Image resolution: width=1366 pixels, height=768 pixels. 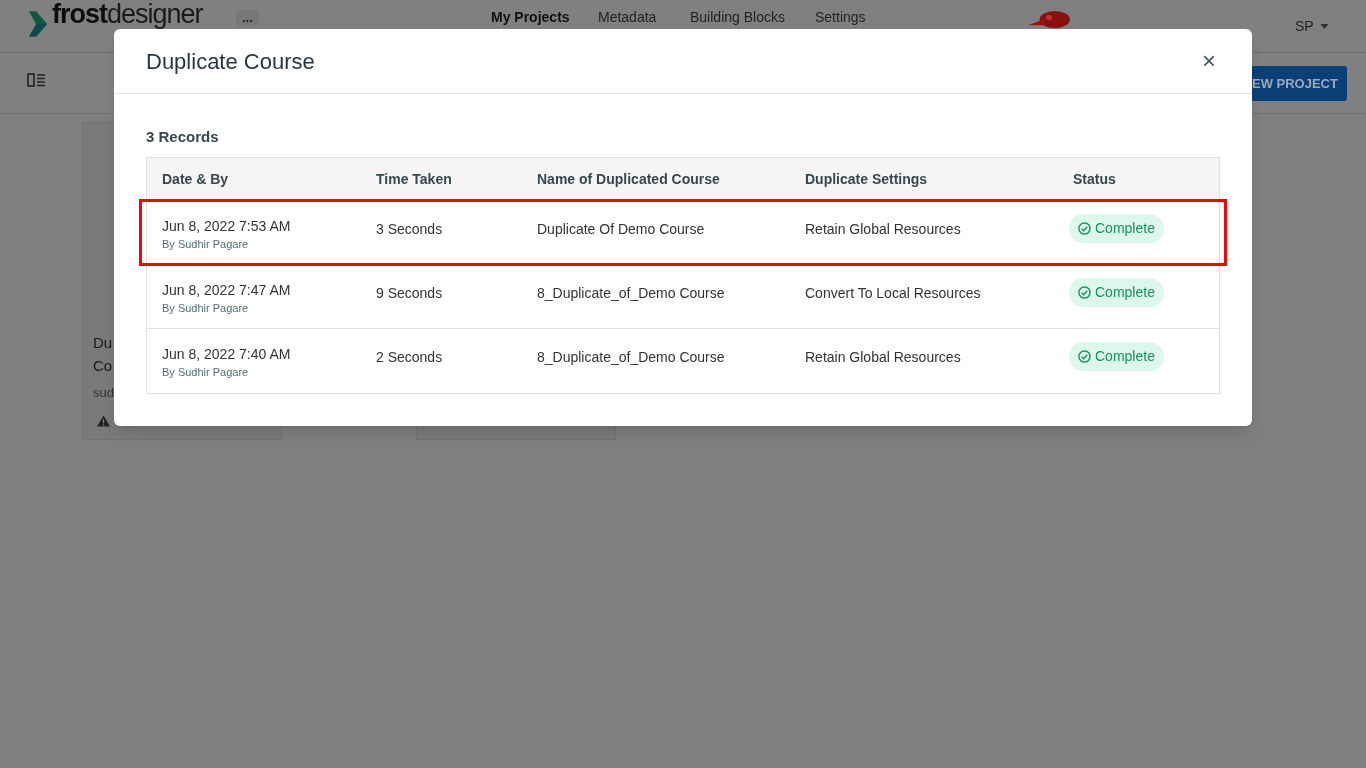 What do you see at coordinates (36, 80) in the screenshot?
I see `sidebar-toggle-icon` at bounding box center [36, 80].